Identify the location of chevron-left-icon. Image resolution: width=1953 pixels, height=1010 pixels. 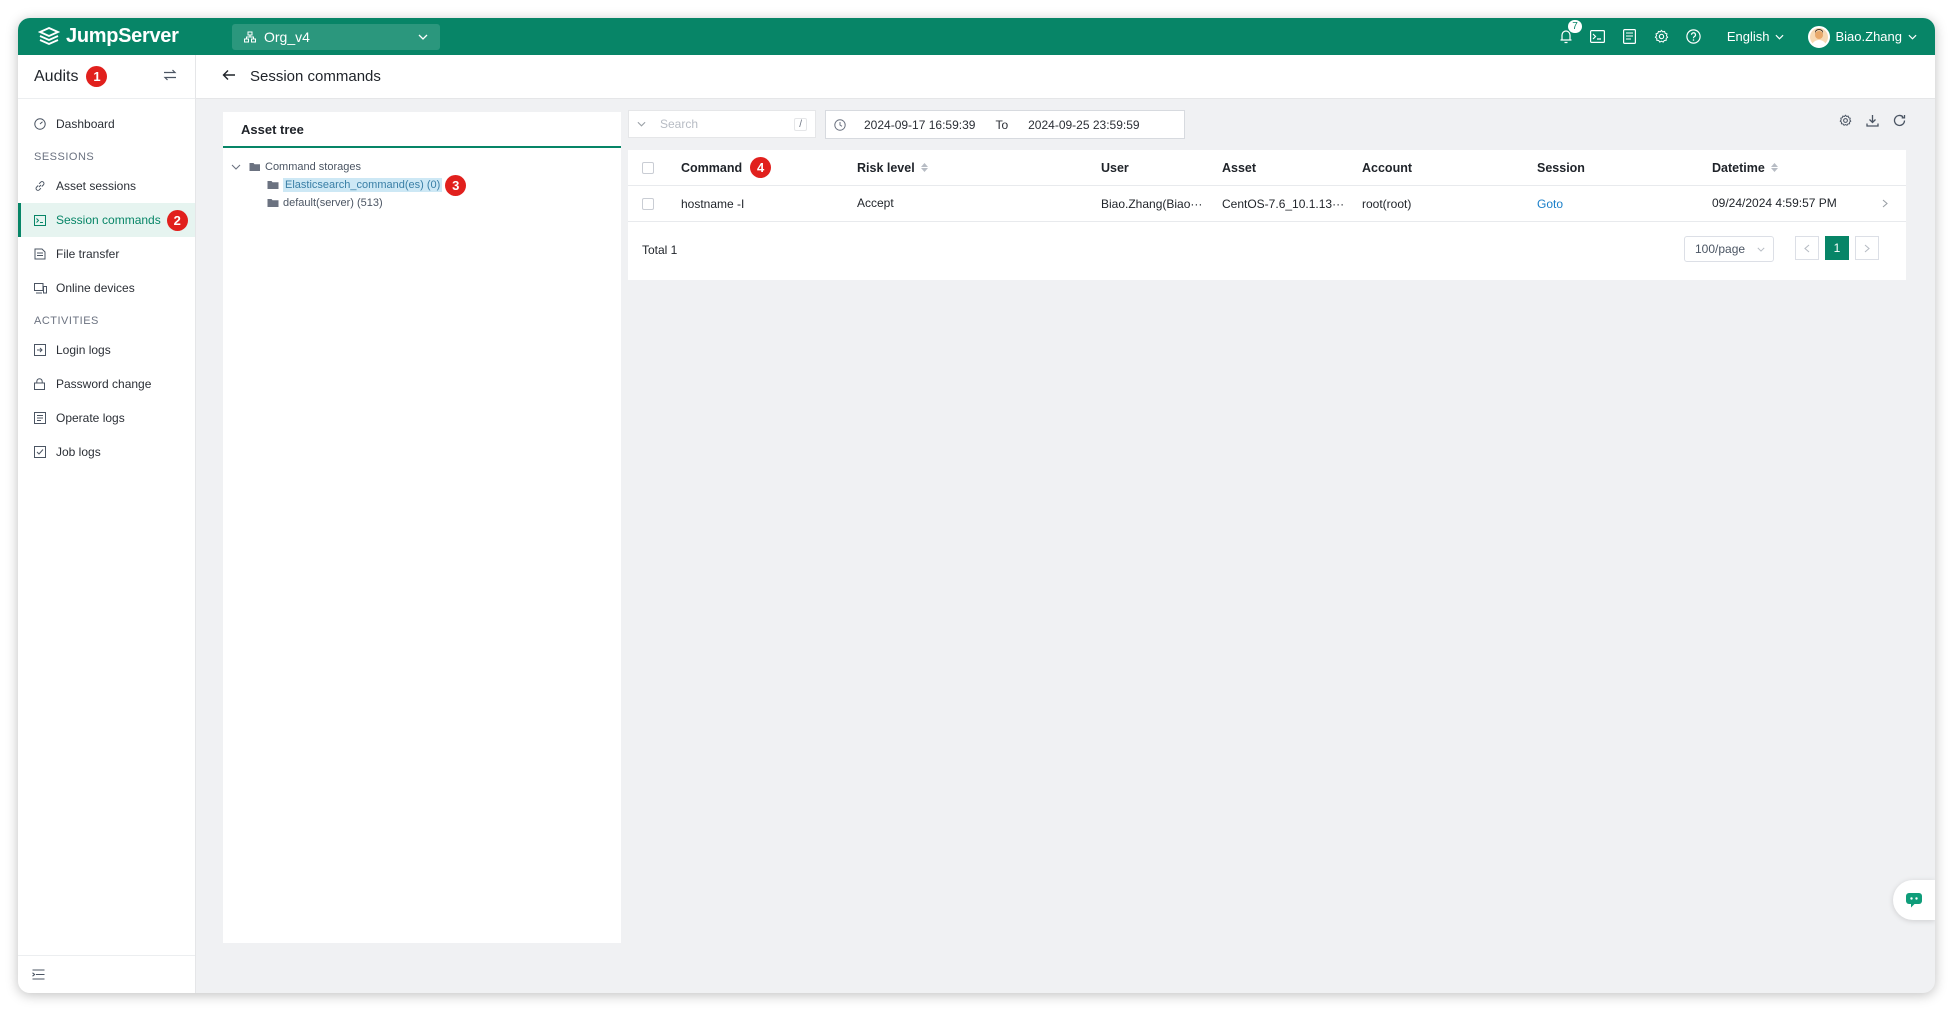
(1807, 248).